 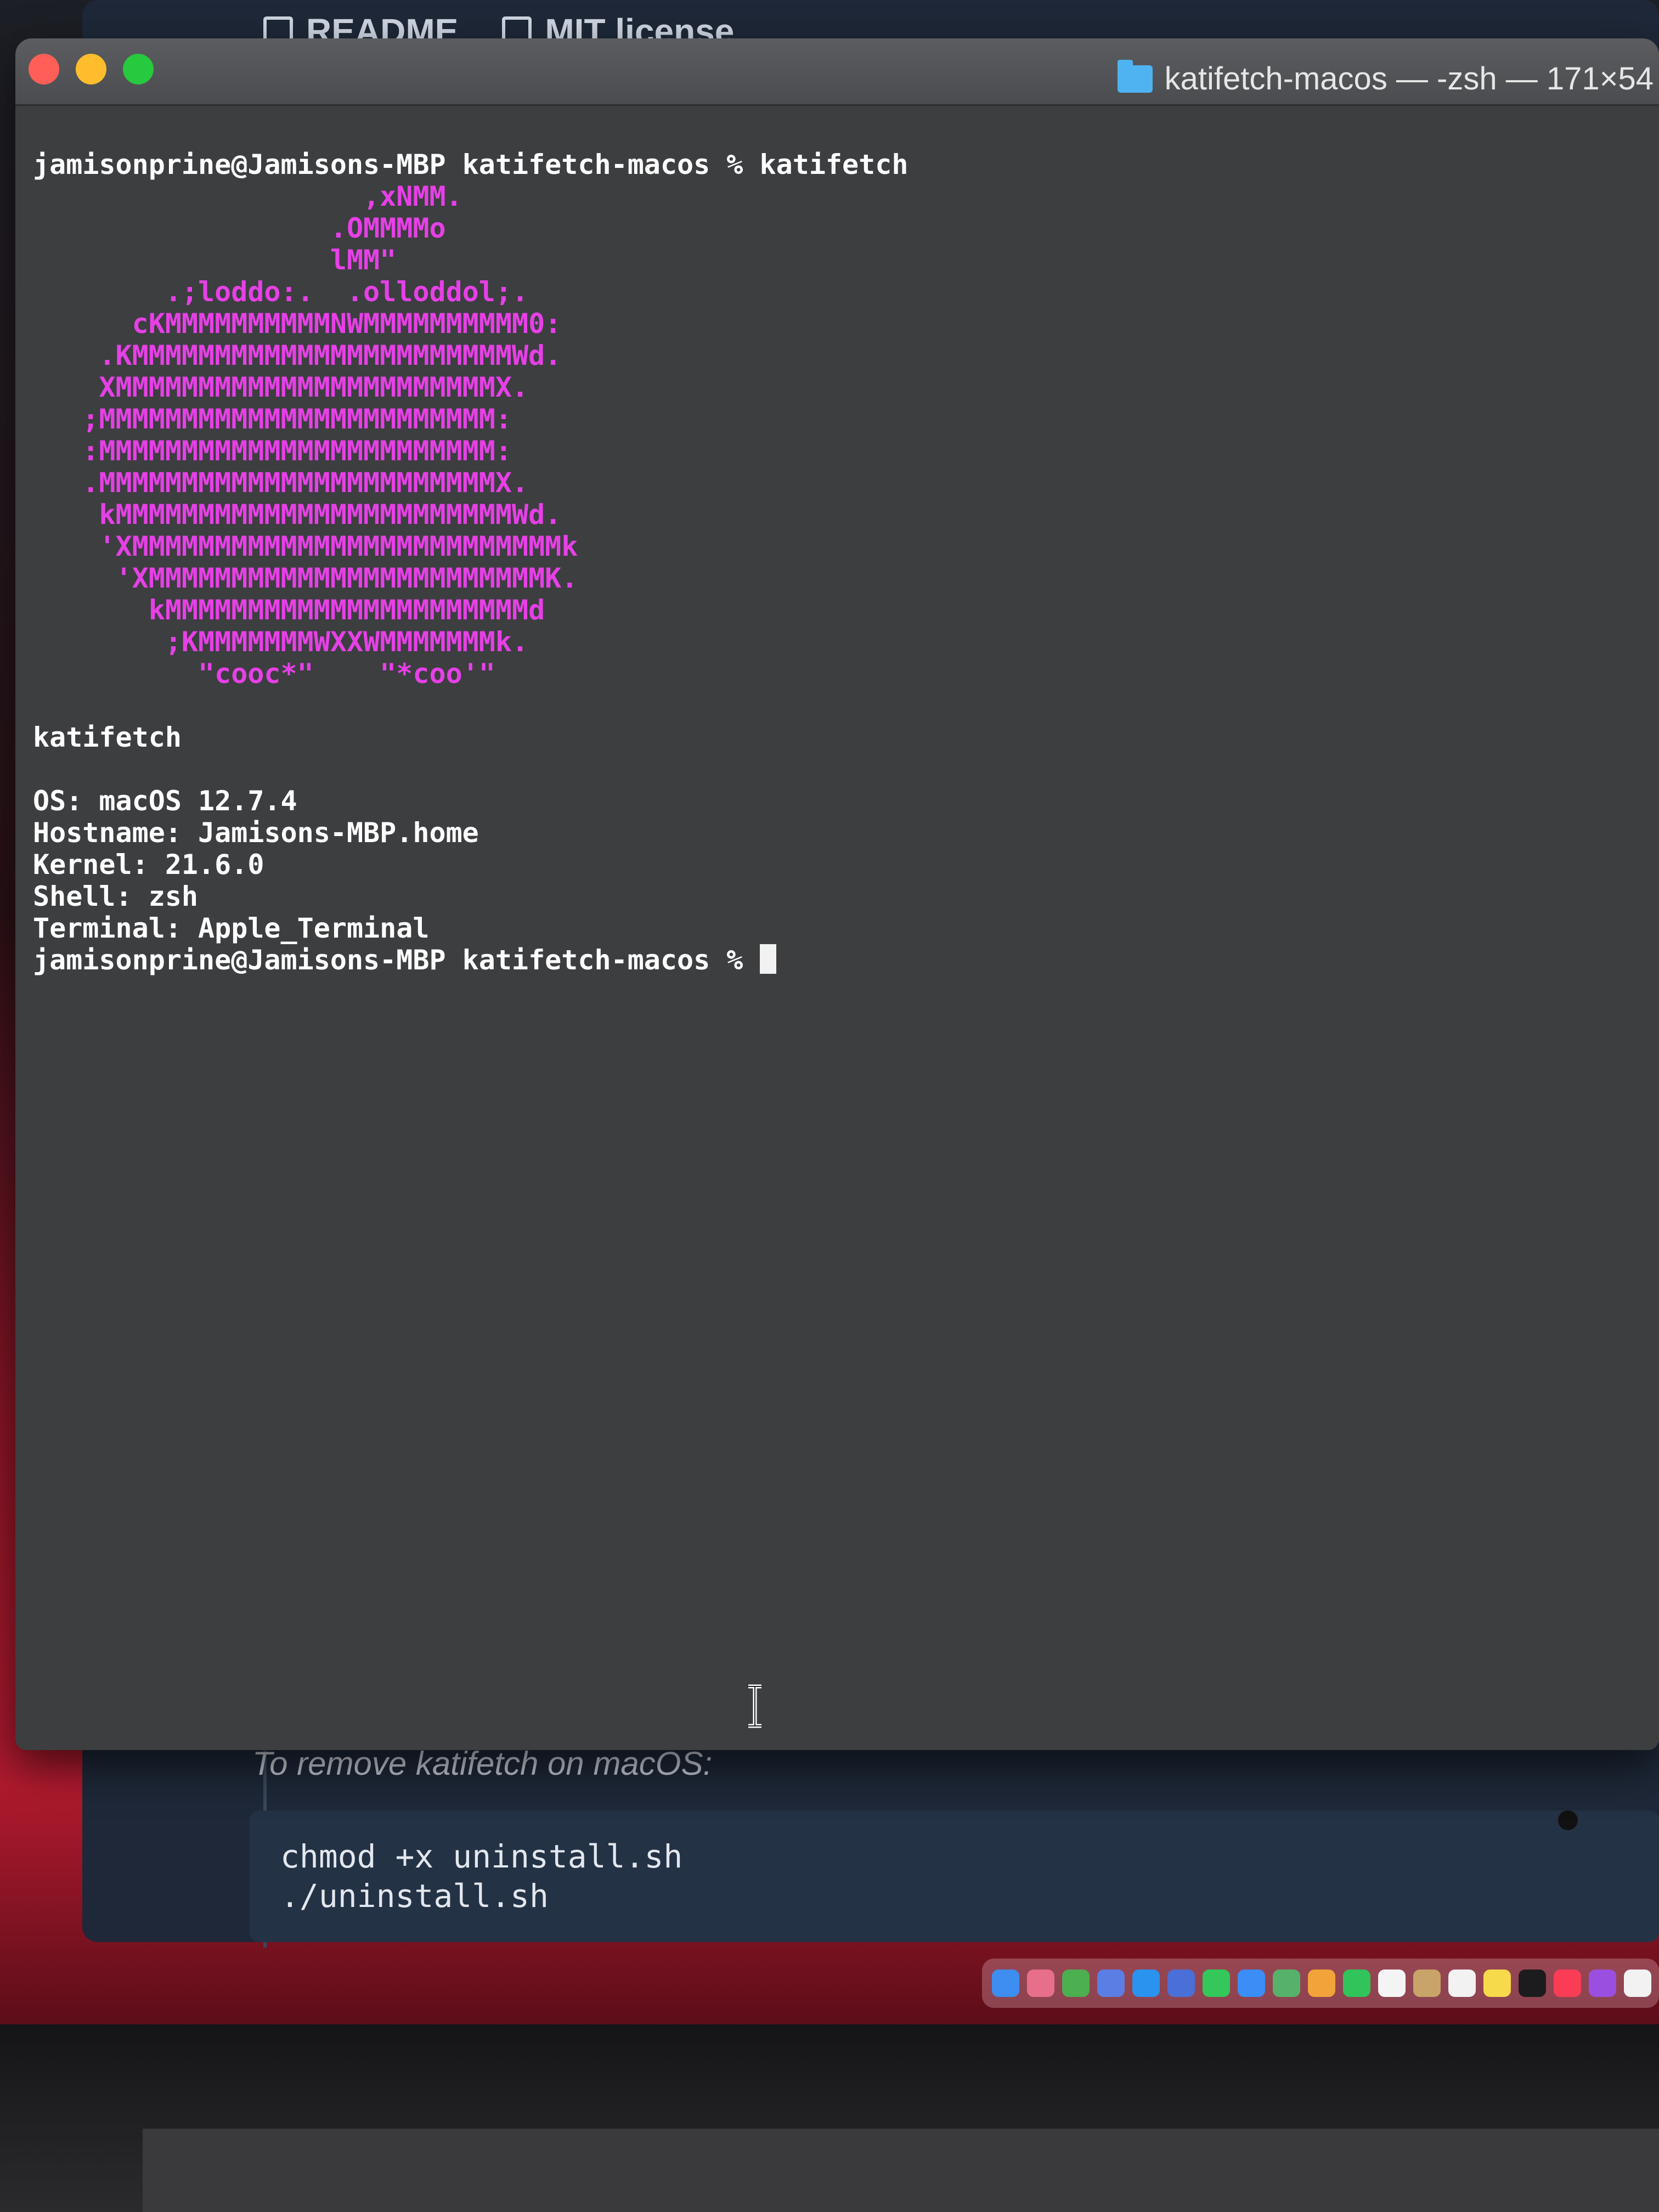 What do you see at coordinates (483, 1764) in the screenshot?
I see `readme-text-fragment: To remove katifetch on macOS:` at bounding box center [483, 1764].